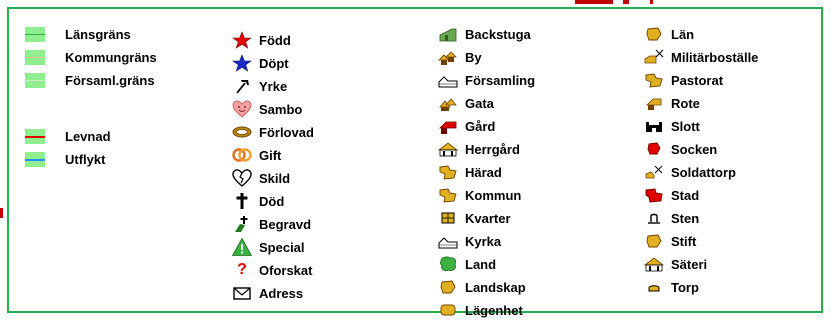 The width and height of the screenshot is (831, 321). What do you see at coordinates (654, 172) in the screenshot?
I see `soldier-cottage-icon` at bounding box center [654, 172].